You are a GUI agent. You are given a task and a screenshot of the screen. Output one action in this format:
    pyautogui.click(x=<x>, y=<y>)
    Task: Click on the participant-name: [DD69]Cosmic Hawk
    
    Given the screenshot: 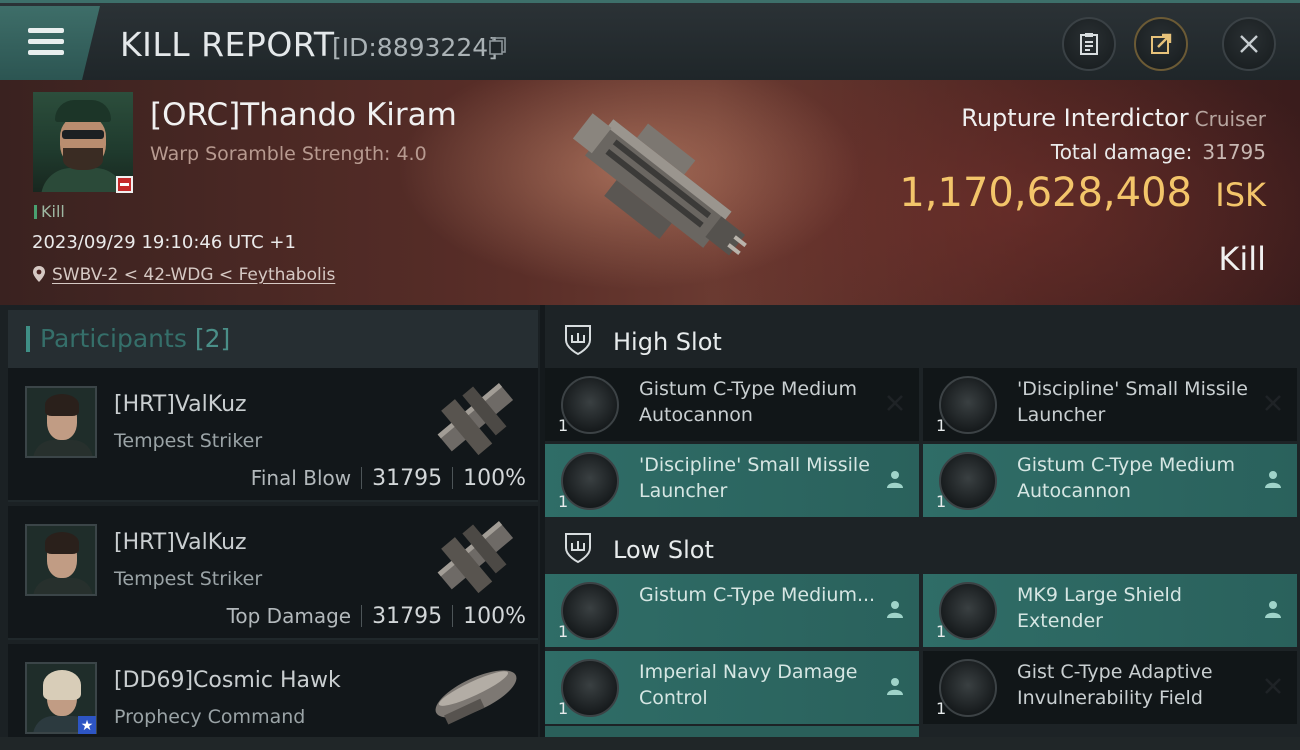 What is the action you would take?
    pyautogui.click(x=227, y=680)
    